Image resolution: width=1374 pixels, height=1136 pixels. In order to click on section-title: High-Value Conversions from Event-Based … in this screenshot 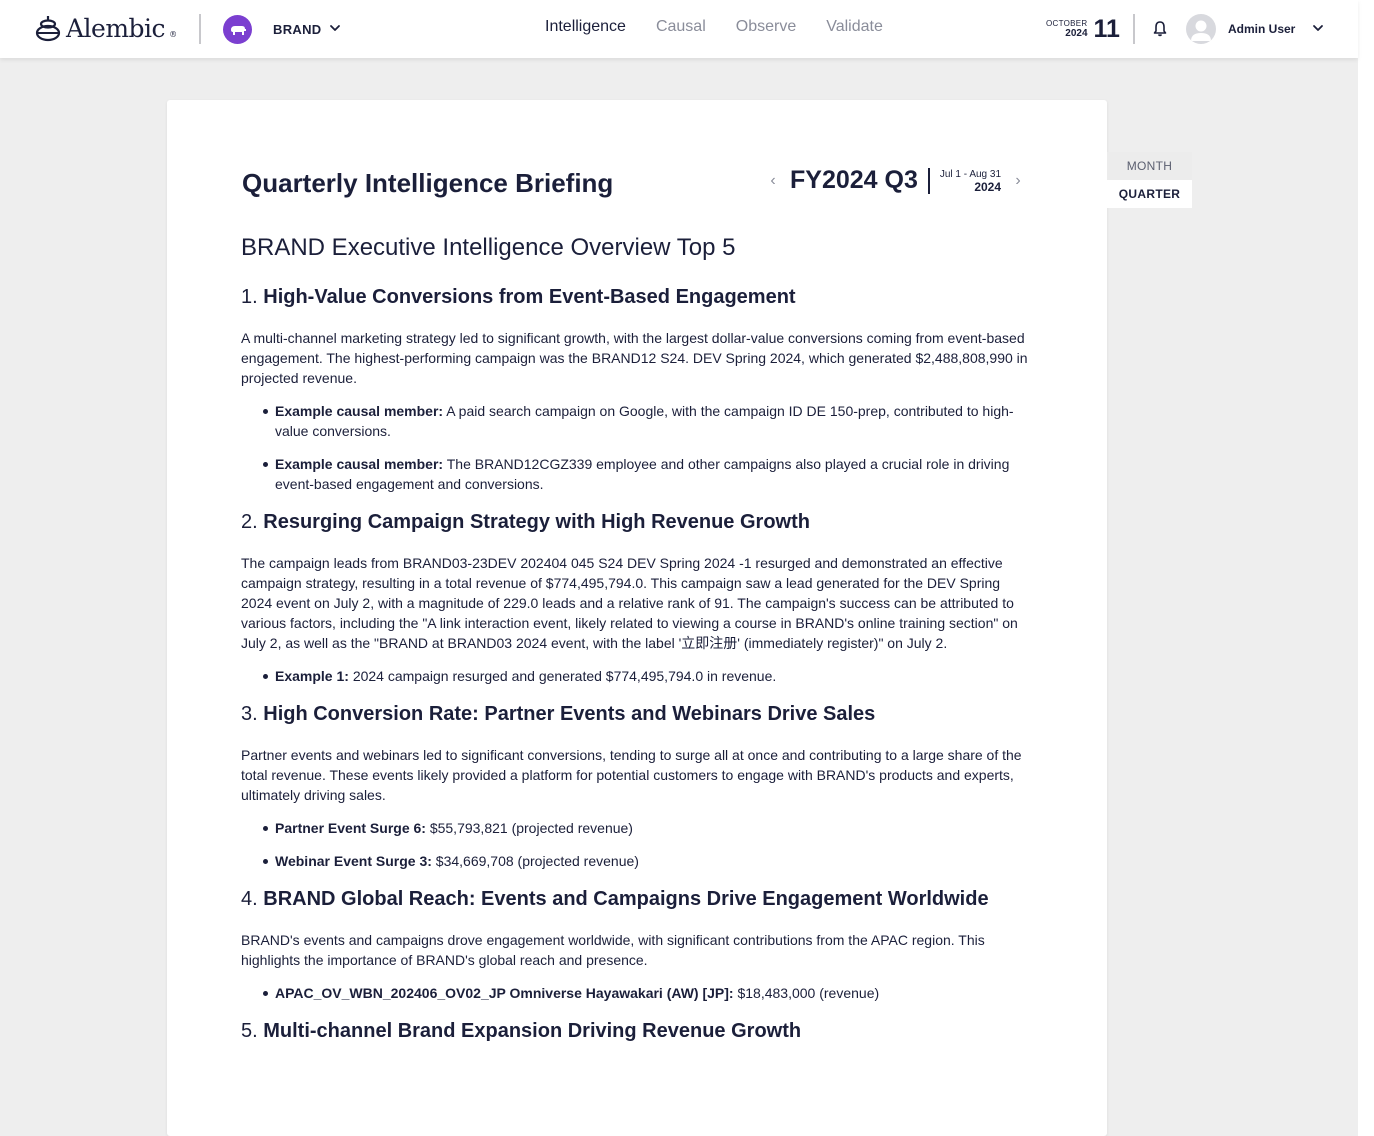, I will do `click(529, 297)`.